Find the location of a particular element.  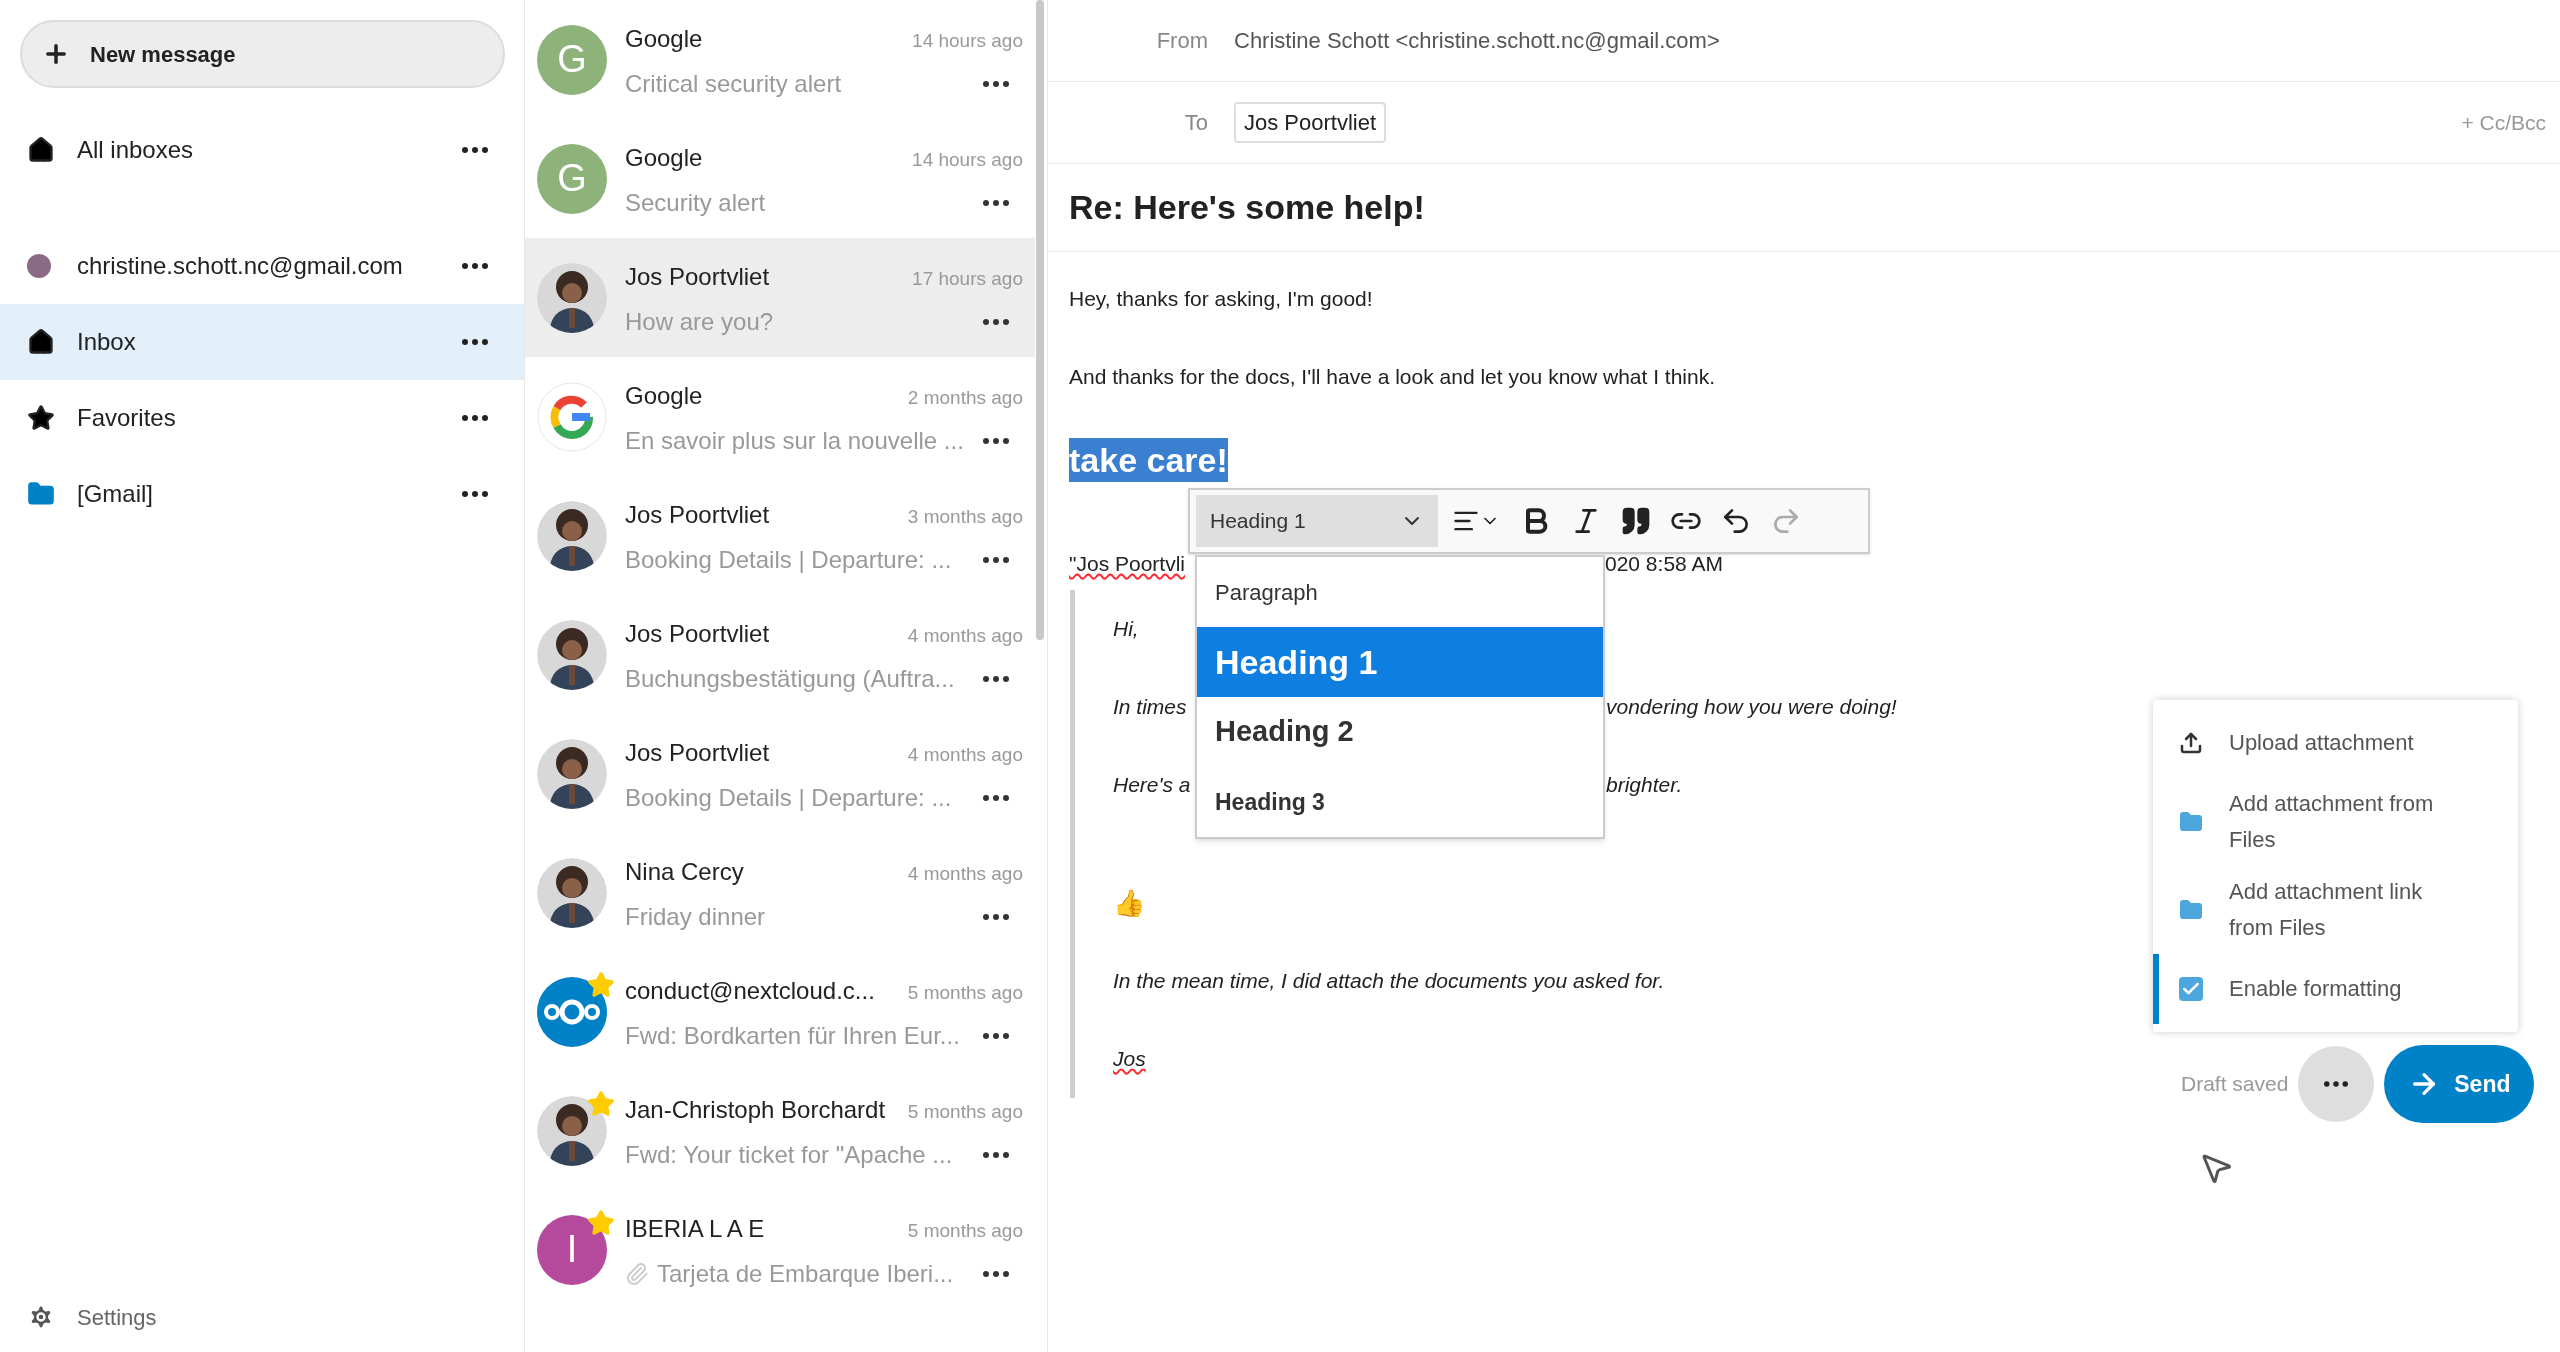

scrollbar is located at coordinates (1040, 320).